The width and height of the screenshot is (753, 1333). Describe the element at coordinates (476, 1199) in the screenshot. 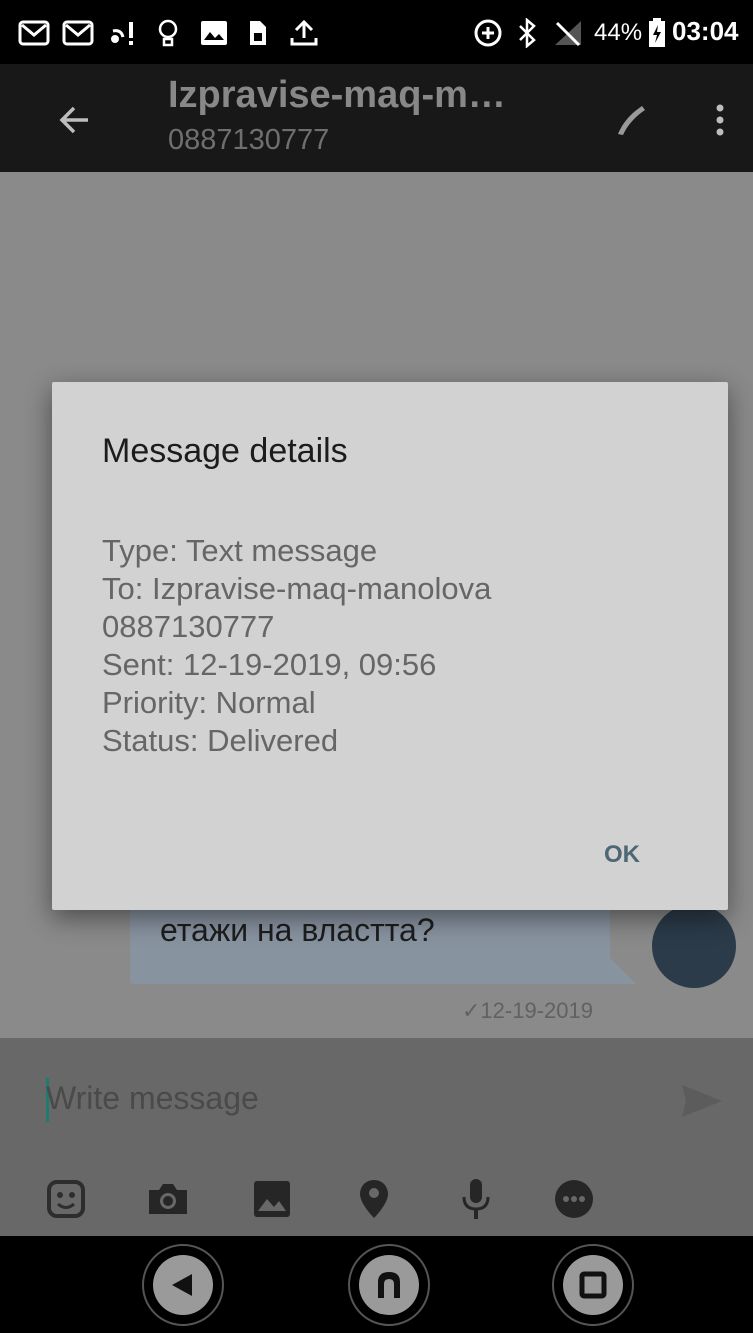

I see `microphone-icon` at that location.